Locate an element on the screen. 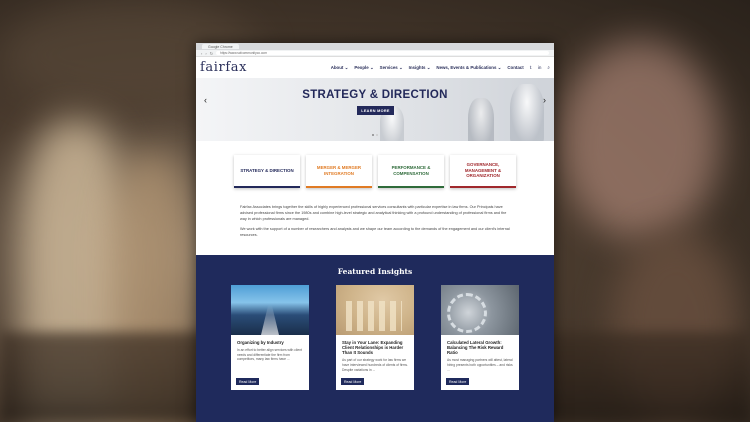 The width and height of the screenshot is (750, 422). learn-more-button: LEARN MORE is located at coordinates (375, 110).